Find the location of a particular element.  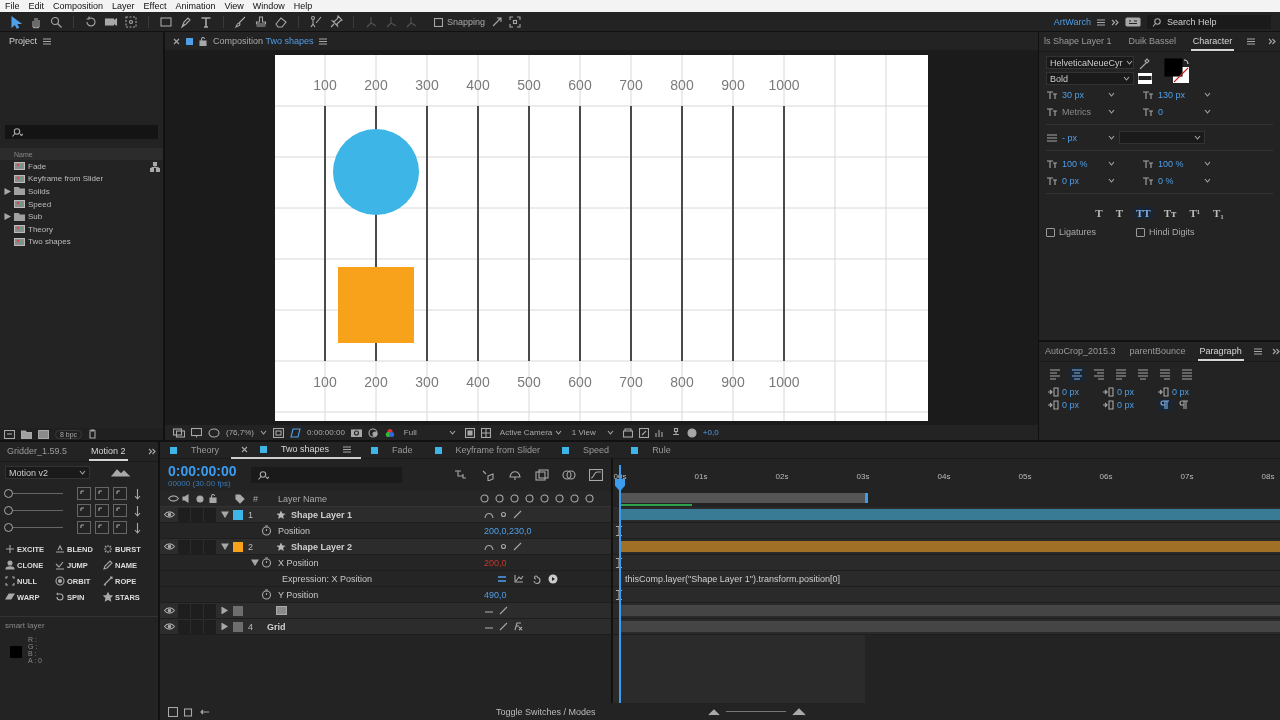

reset-icon is located at coordinates (643, 432).